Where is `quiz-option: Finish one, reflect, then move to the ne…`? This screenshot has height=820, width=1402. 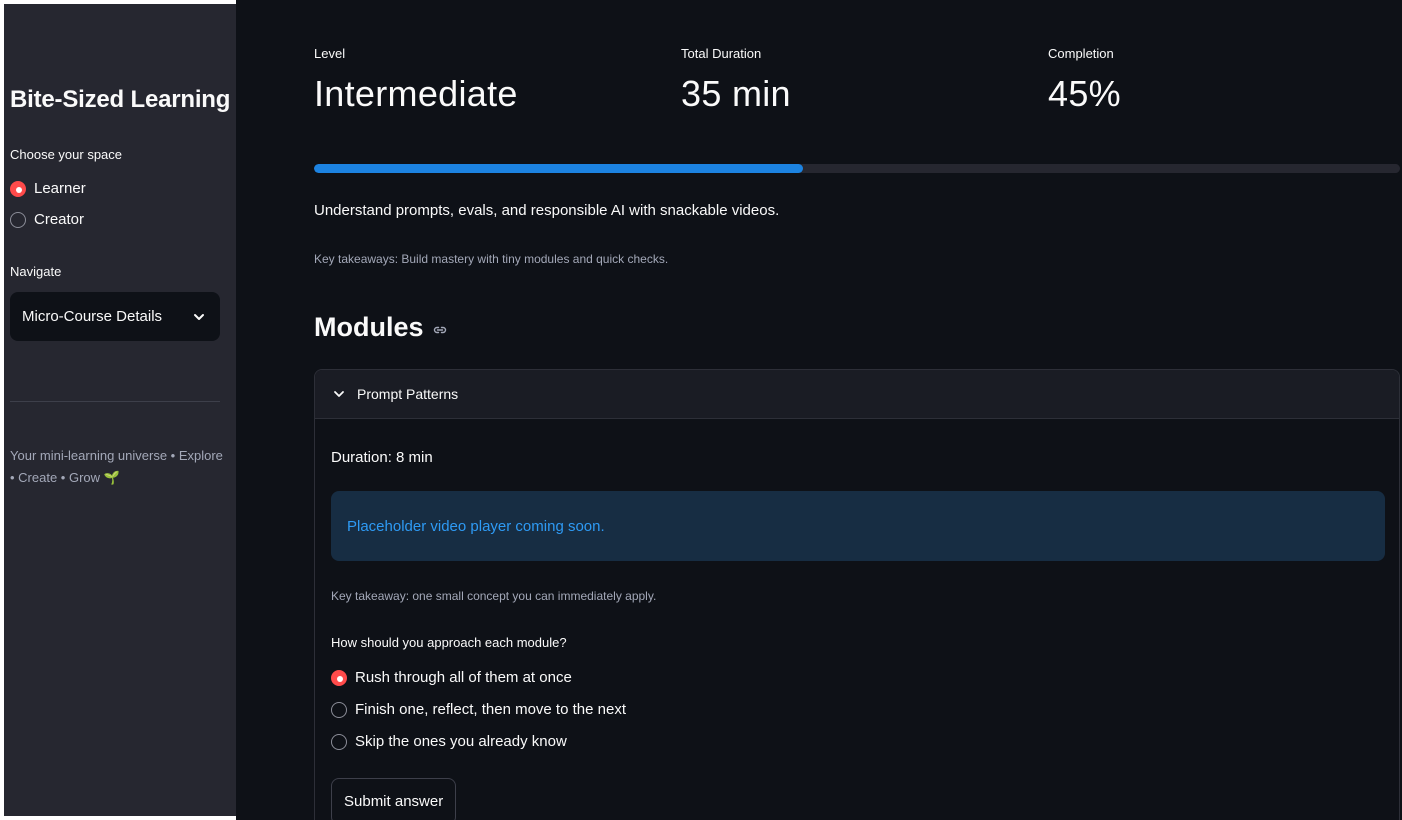
quiz-option: Finish one, reflect, then move to the ne… is located at coordinates (478, 709).